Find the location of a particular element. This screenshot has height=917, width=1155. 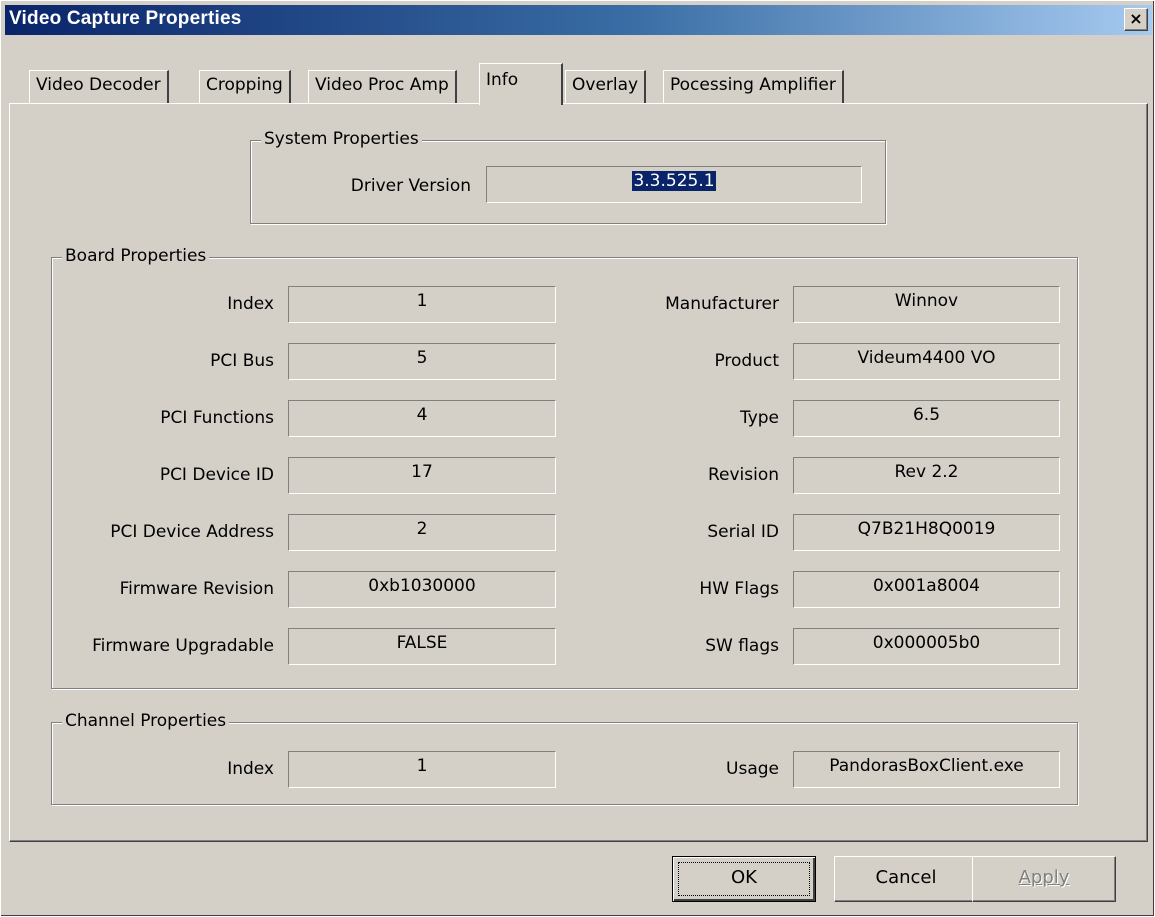

sw-flags-label: SW flags is located at coordinates (742, 646).